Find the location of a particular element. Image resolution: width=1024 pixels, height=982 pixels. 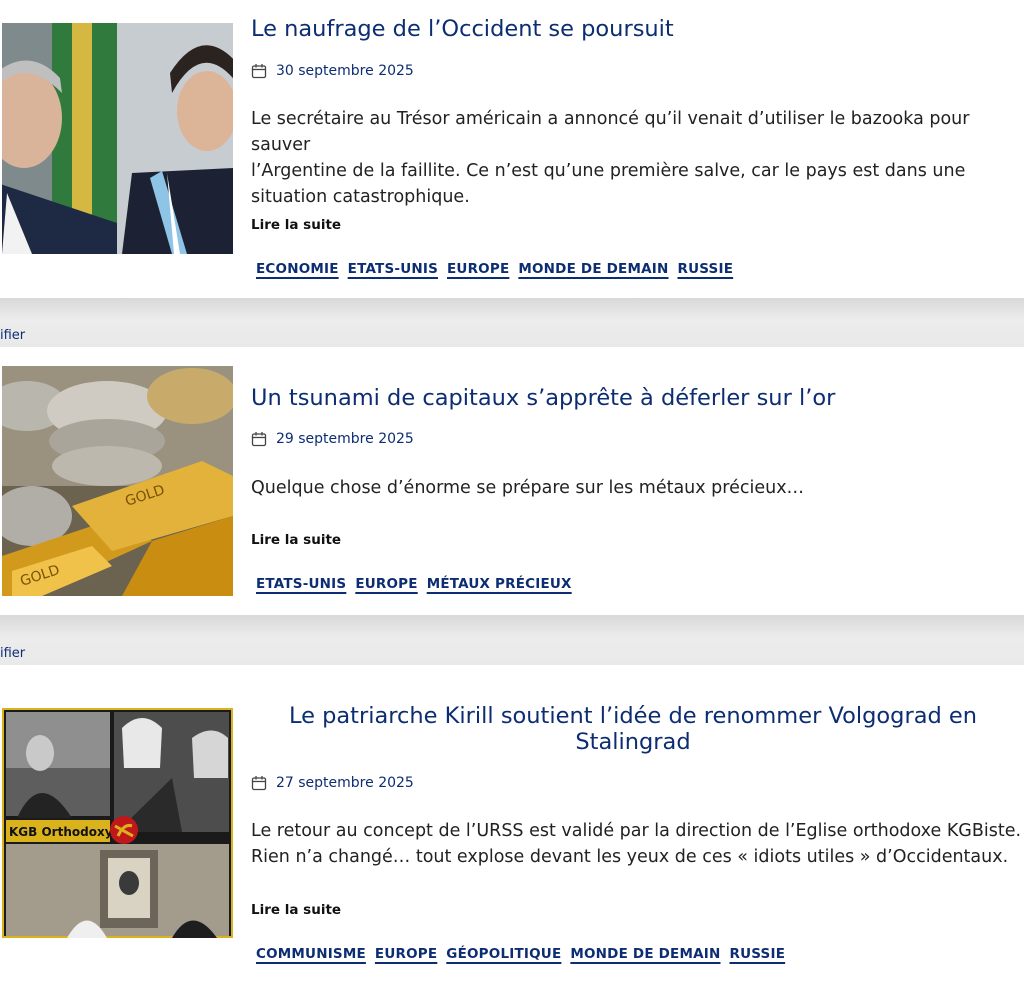

date-text: 29 septembre 2025 is located at coordinates (345, 439).